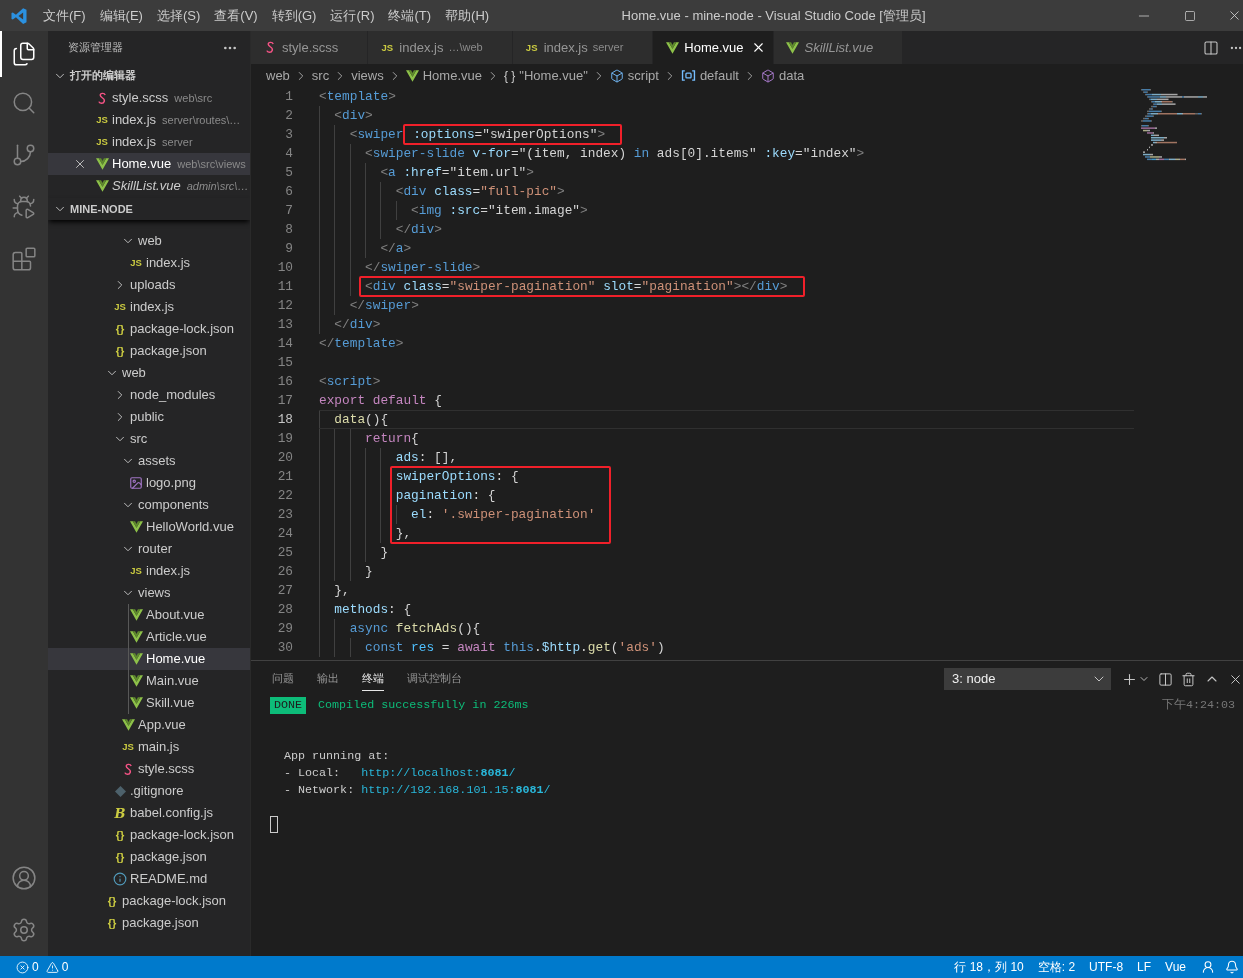 Image resolution: width=1243 pixels, height=978 pixels. Describe the element at coordinates (149, 637) in the screenshot. I see `tree-item: Article.vue` at that location.